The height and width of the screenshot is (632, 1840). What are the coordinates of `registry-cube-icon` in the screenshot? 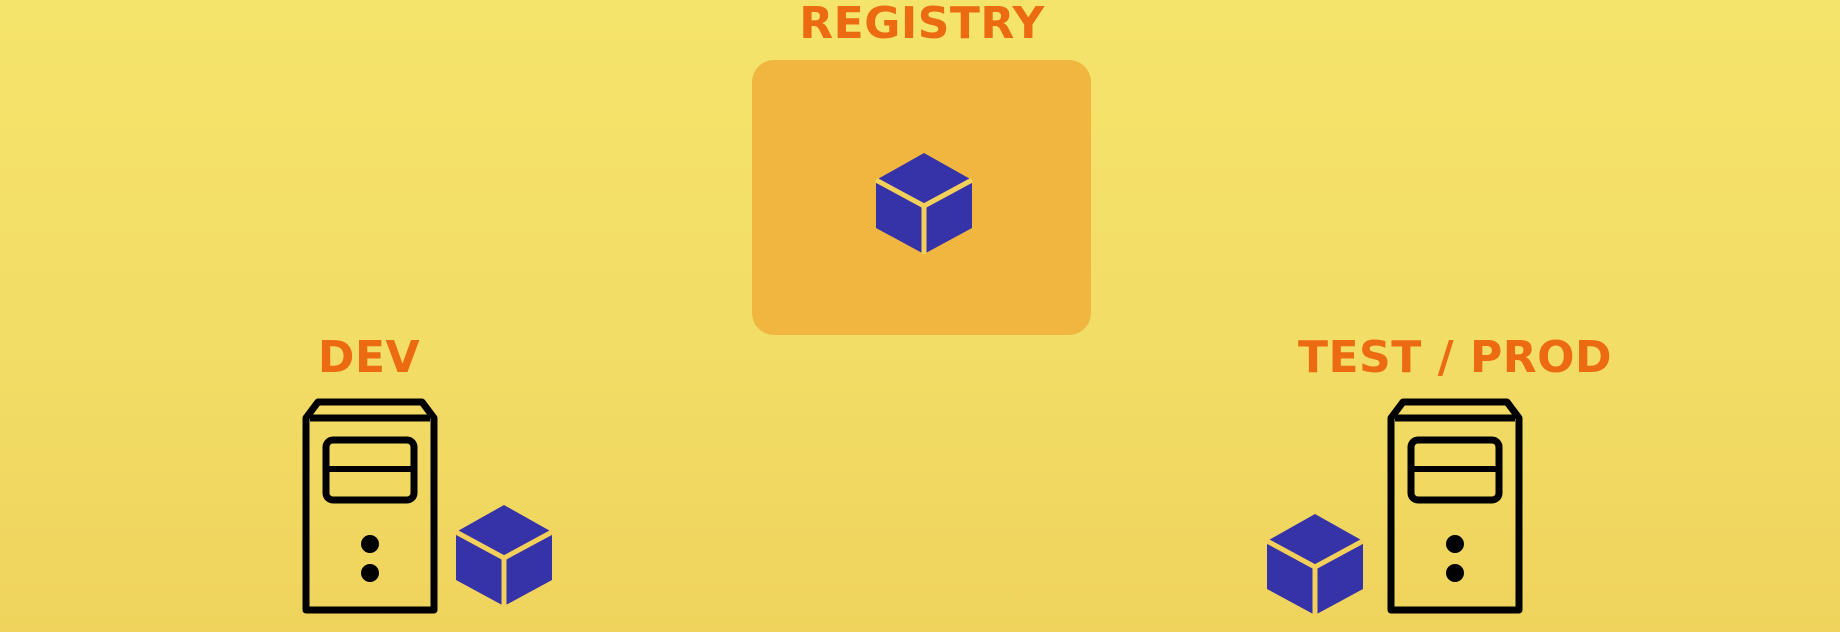 It's located at (924, 203).